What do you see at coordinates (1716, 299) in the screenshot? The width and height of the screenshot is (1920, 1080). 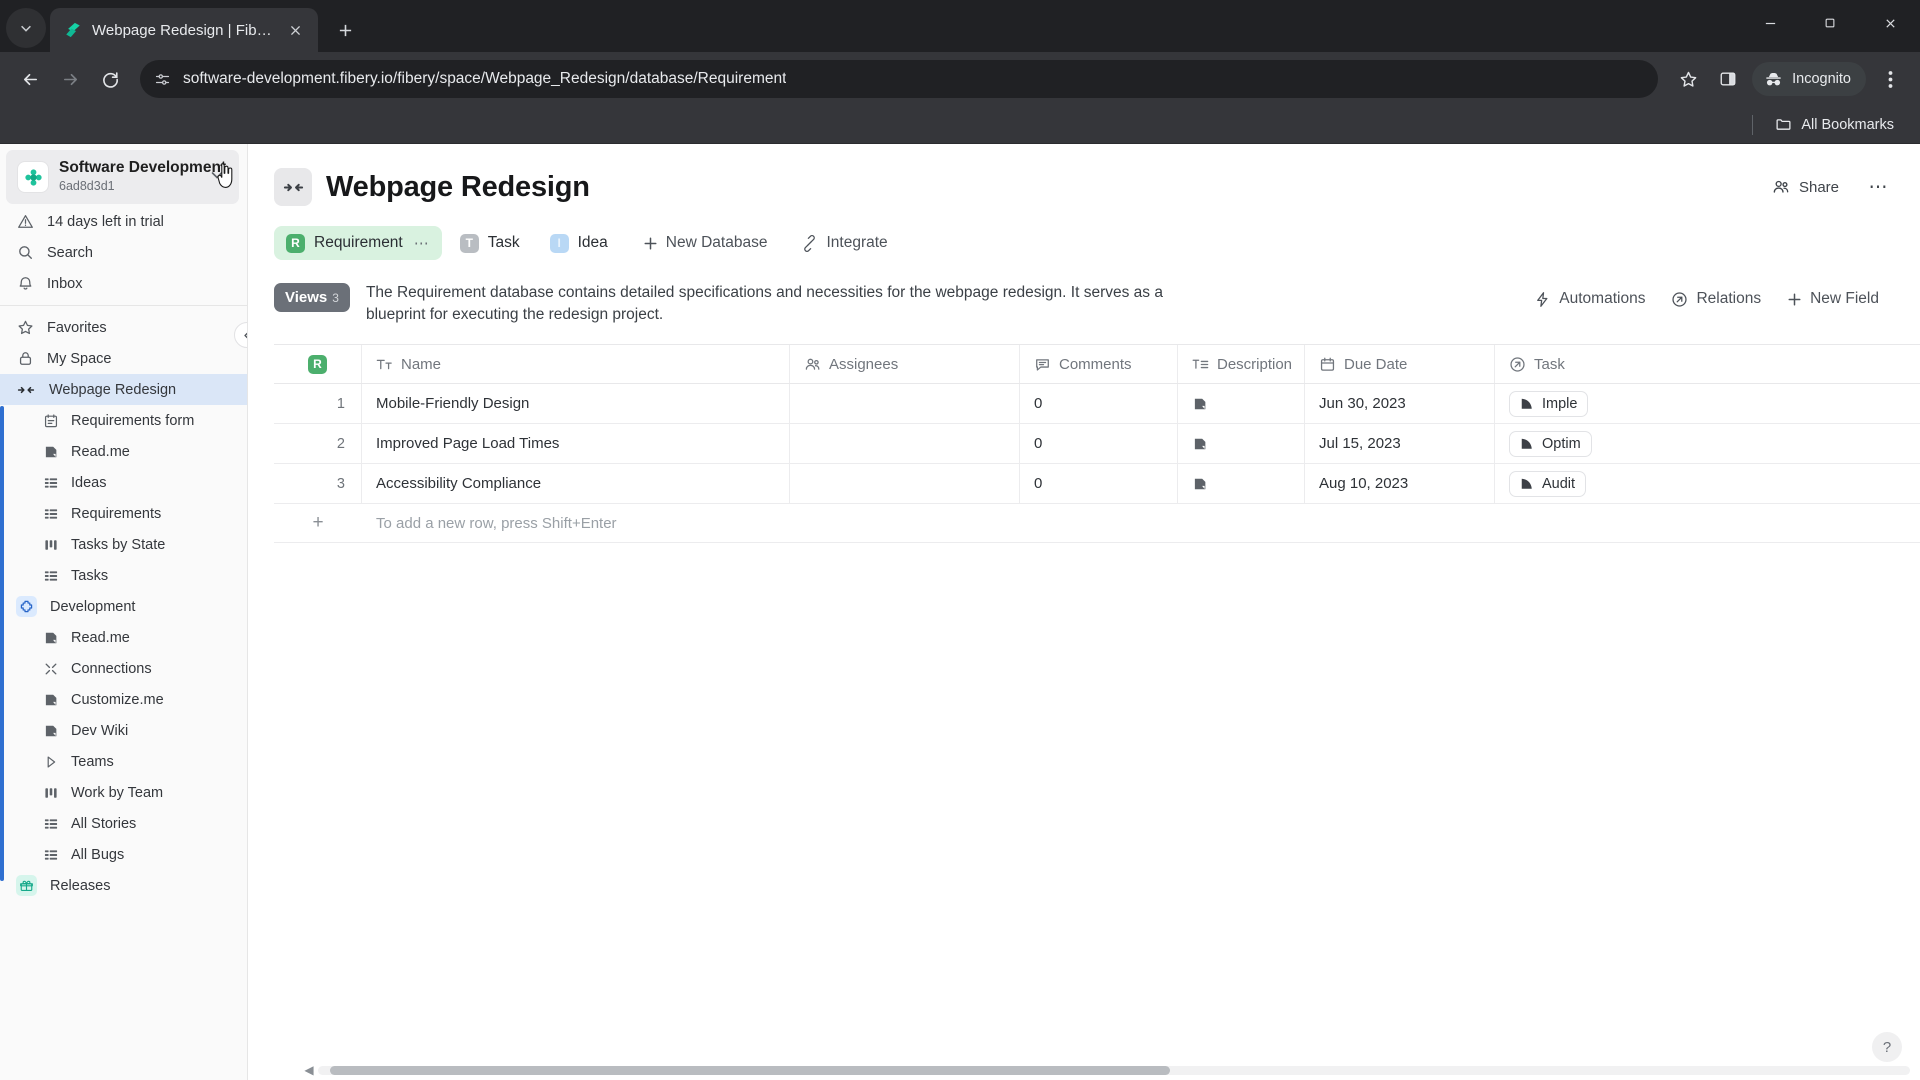 I see `relations-button: Relations` at bounding box center [1716, 299].